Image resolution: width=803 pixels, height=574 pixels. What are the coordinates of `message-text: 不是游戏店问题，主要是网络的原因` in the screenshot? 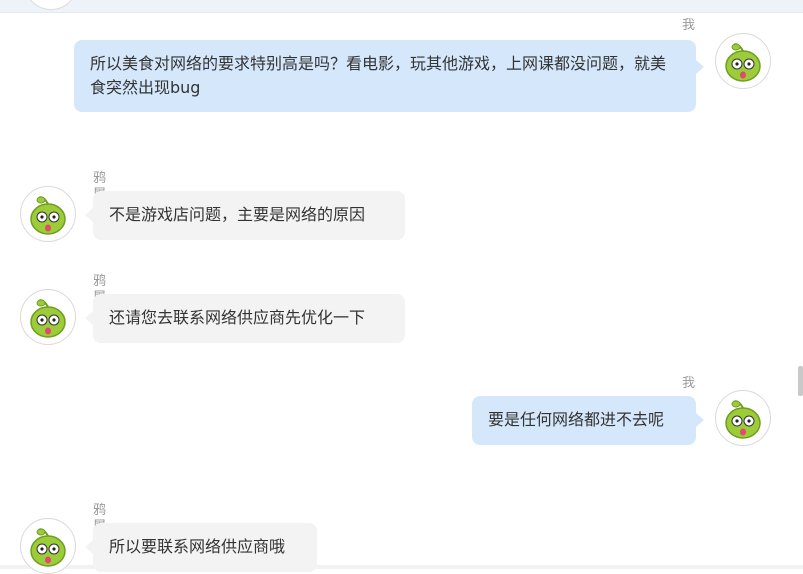 It's located at (237, 214).